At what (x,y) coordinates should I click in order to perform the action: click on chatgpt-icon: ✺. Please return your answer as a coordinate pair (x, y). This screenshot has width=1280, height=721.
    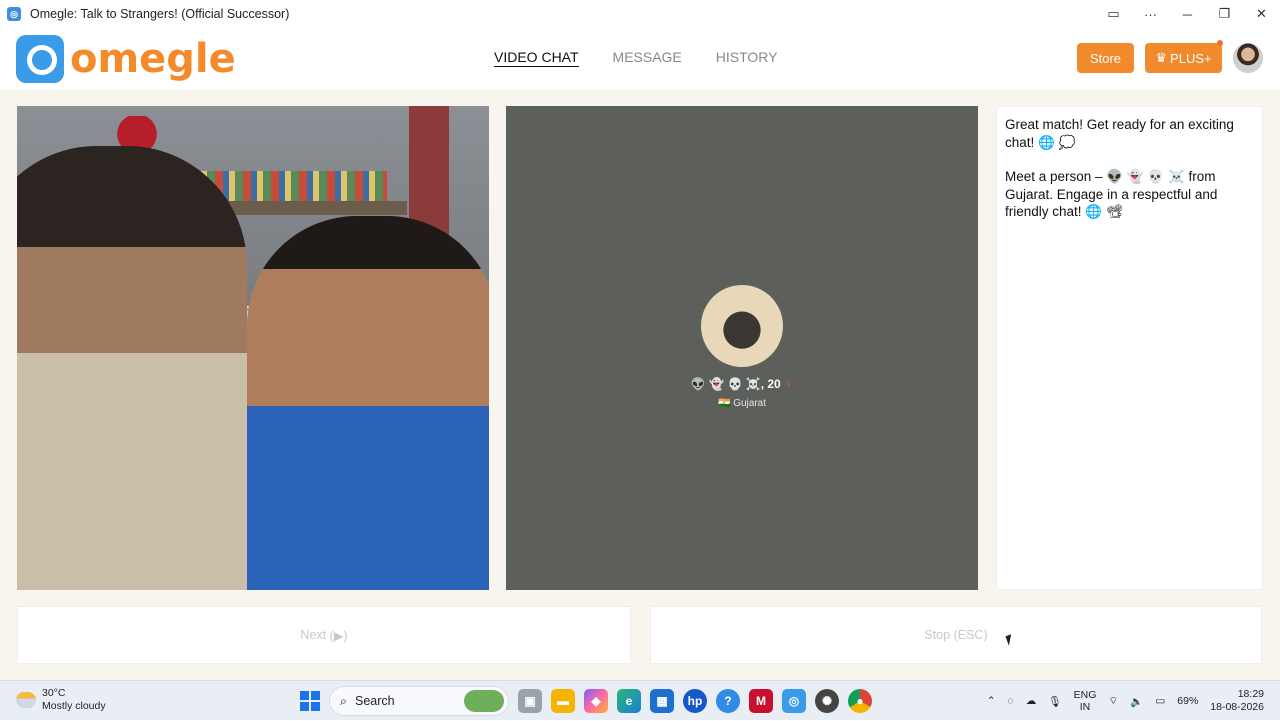
    Looking at the image, I should click on (827, 701).